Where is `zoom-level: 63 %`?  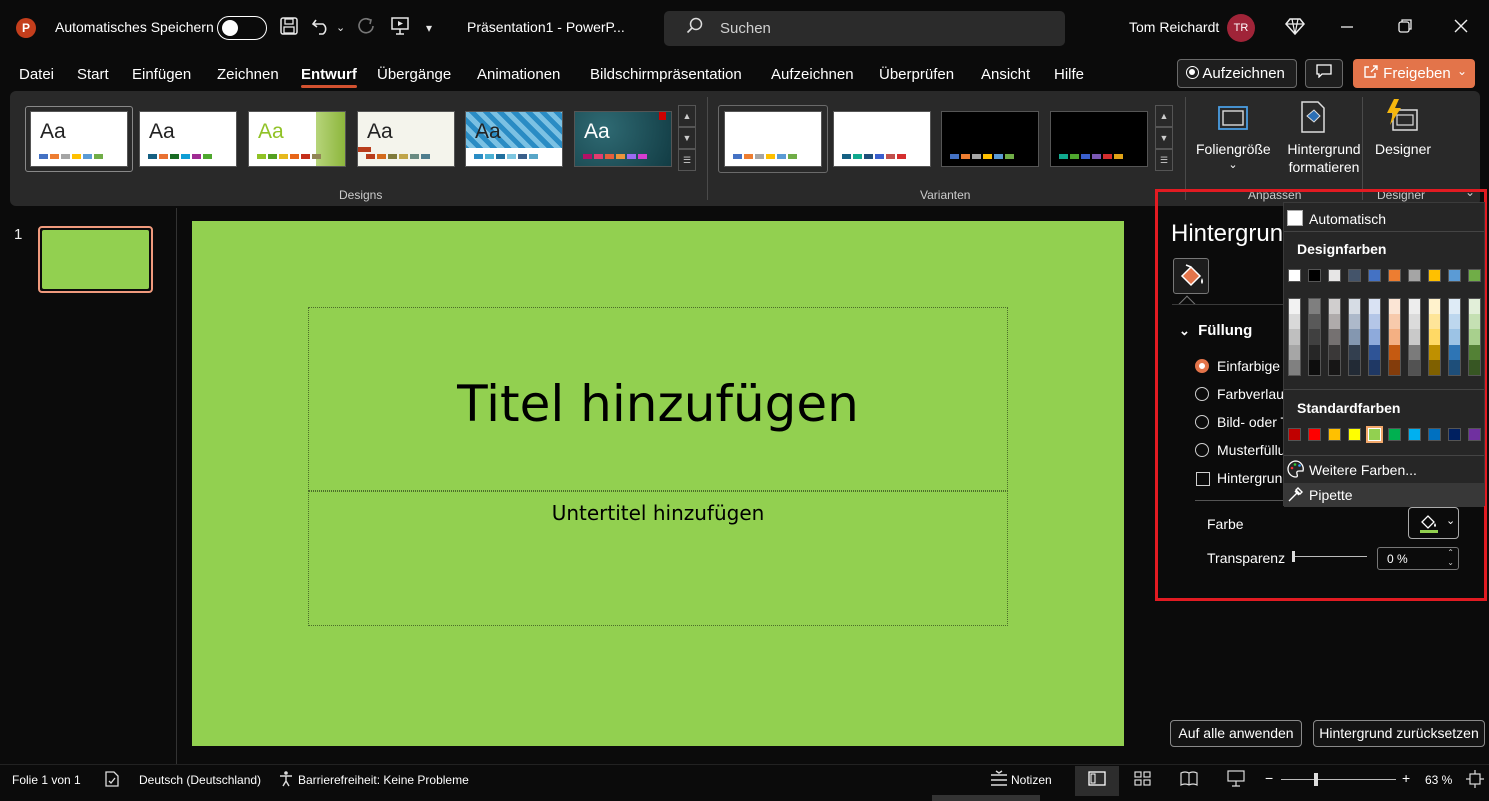
zoom-level: 63 % is located at coordinates (1438, 780).